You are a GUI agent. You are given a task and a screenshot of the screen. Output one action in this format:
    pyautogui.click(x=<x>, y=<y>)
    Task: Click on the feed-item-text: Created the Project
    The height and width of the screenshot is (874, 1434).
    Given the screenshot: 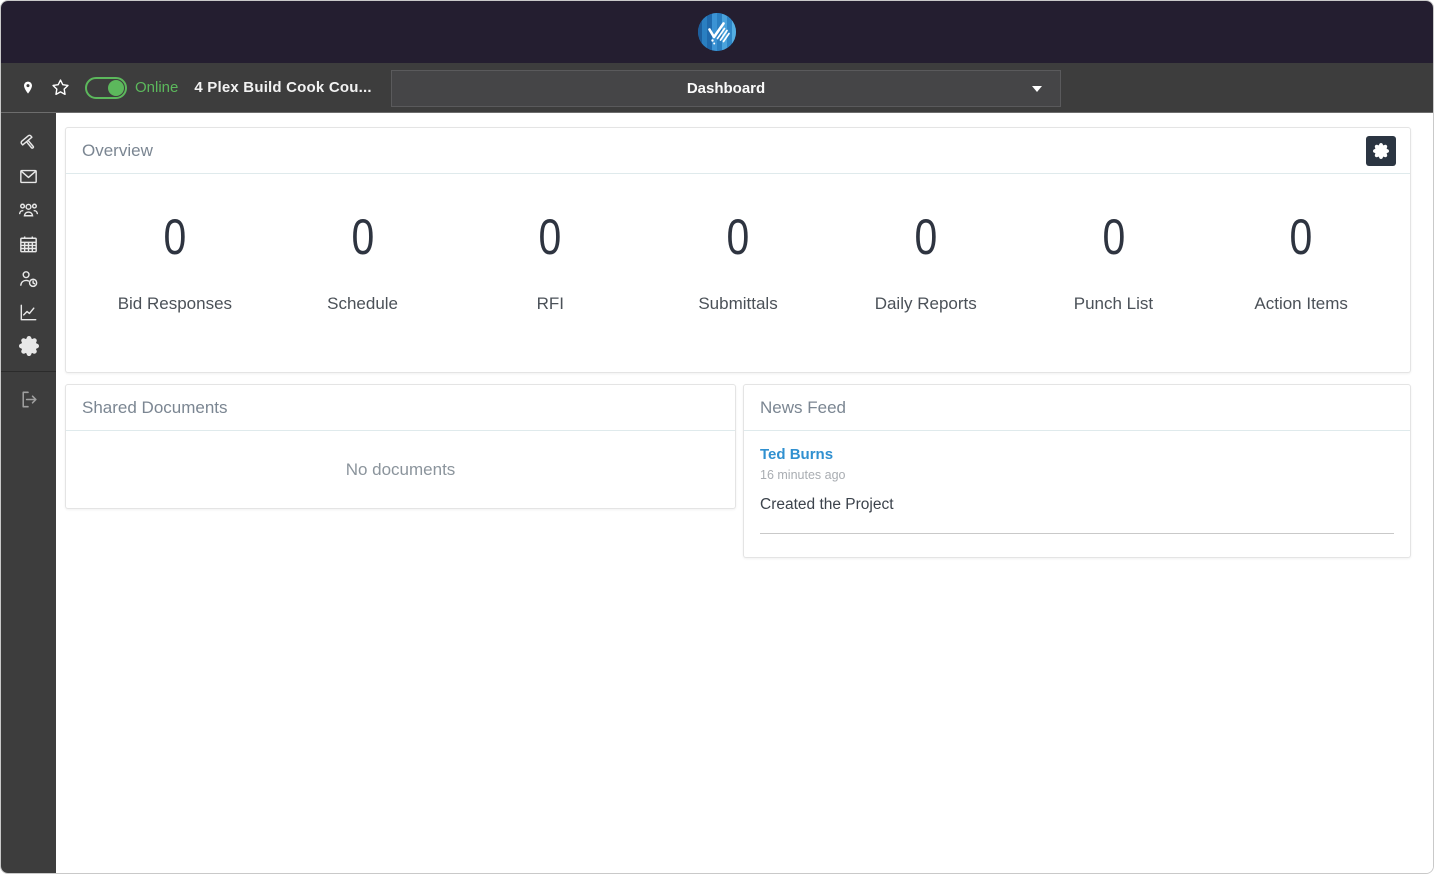 What is the action you would take?
    pyautogui.click(x=827, y=504)
    